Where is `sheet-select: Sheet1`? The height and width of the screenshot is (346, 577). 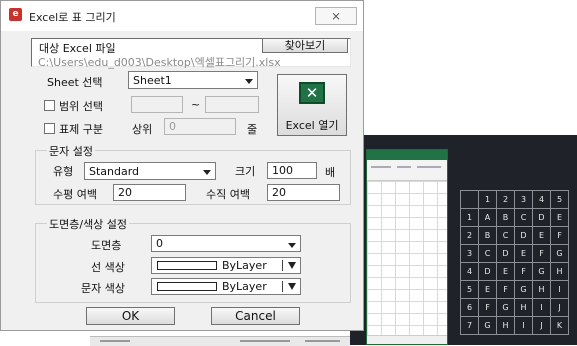
sheet-select: Sheet1 is located at coordinates (193, 80).